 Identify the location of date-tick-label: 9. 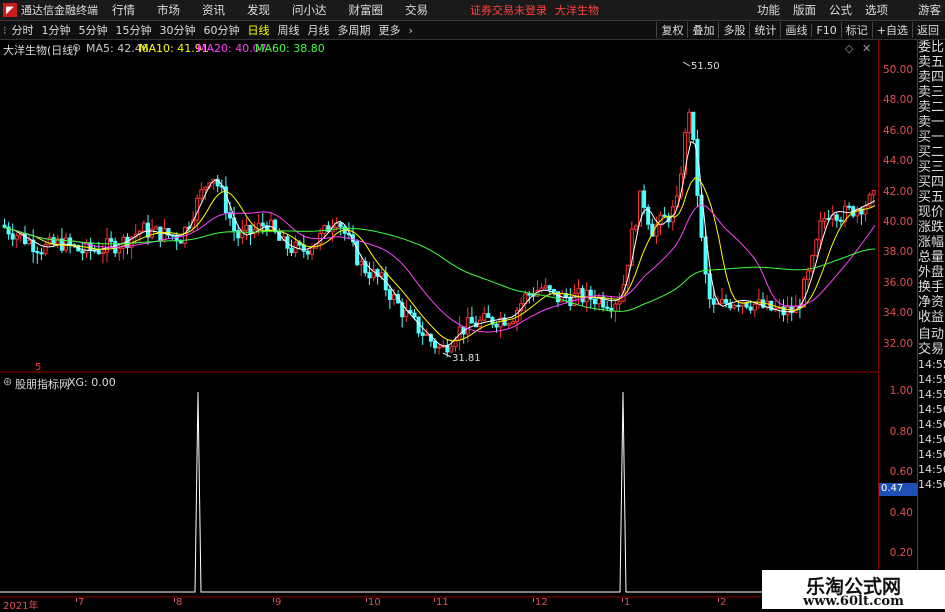
(278, 602).